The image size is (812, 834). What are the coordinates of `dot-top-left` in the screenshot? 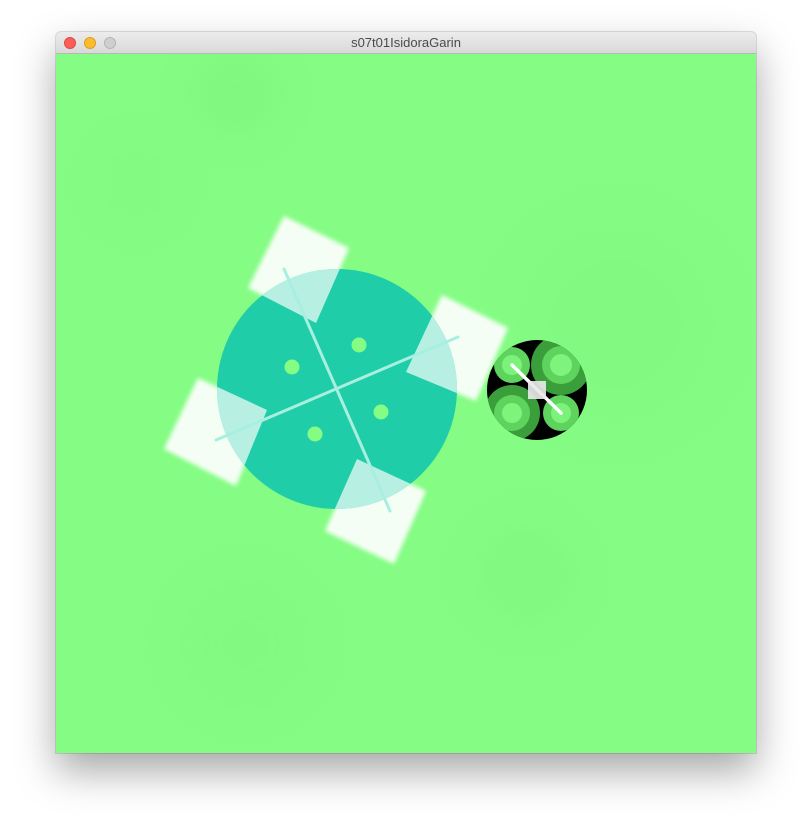 It's located at (292, 367).